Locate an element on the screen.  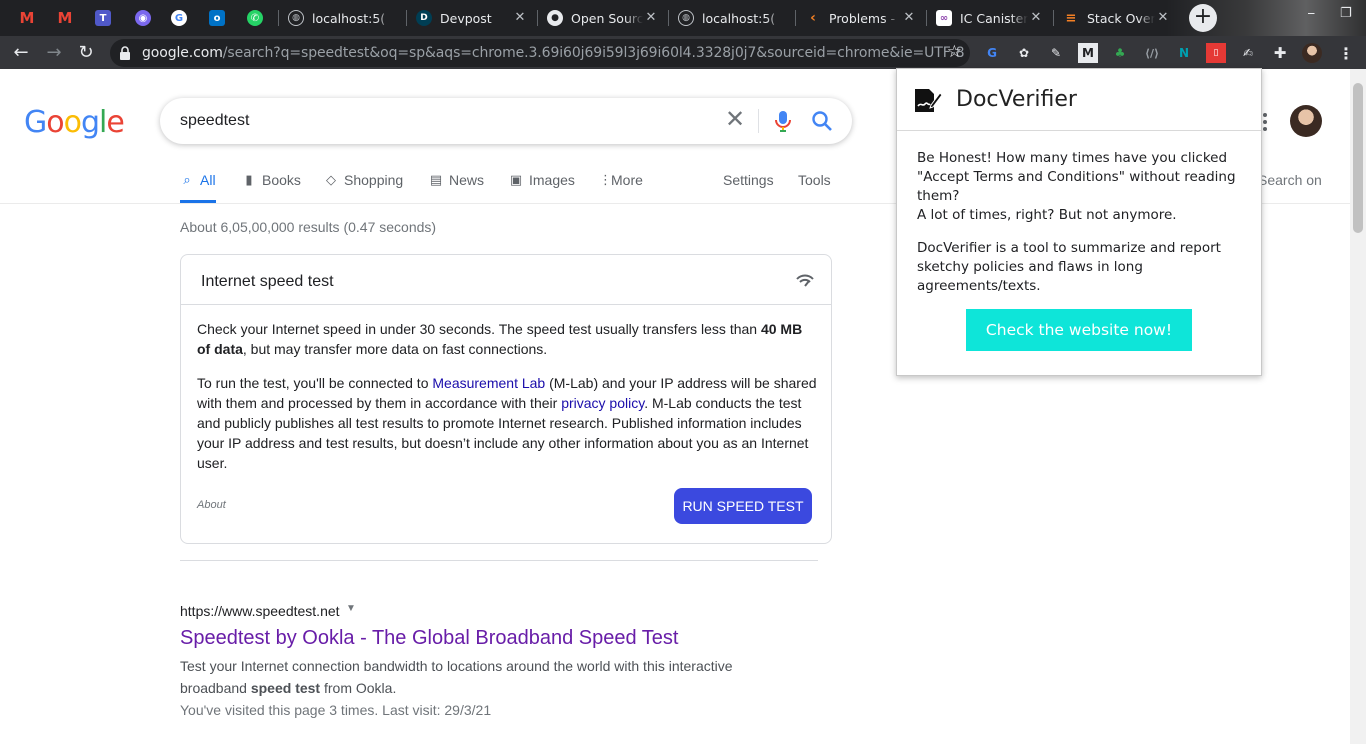
settings-link: Settings is located at coordinates (748, 187).